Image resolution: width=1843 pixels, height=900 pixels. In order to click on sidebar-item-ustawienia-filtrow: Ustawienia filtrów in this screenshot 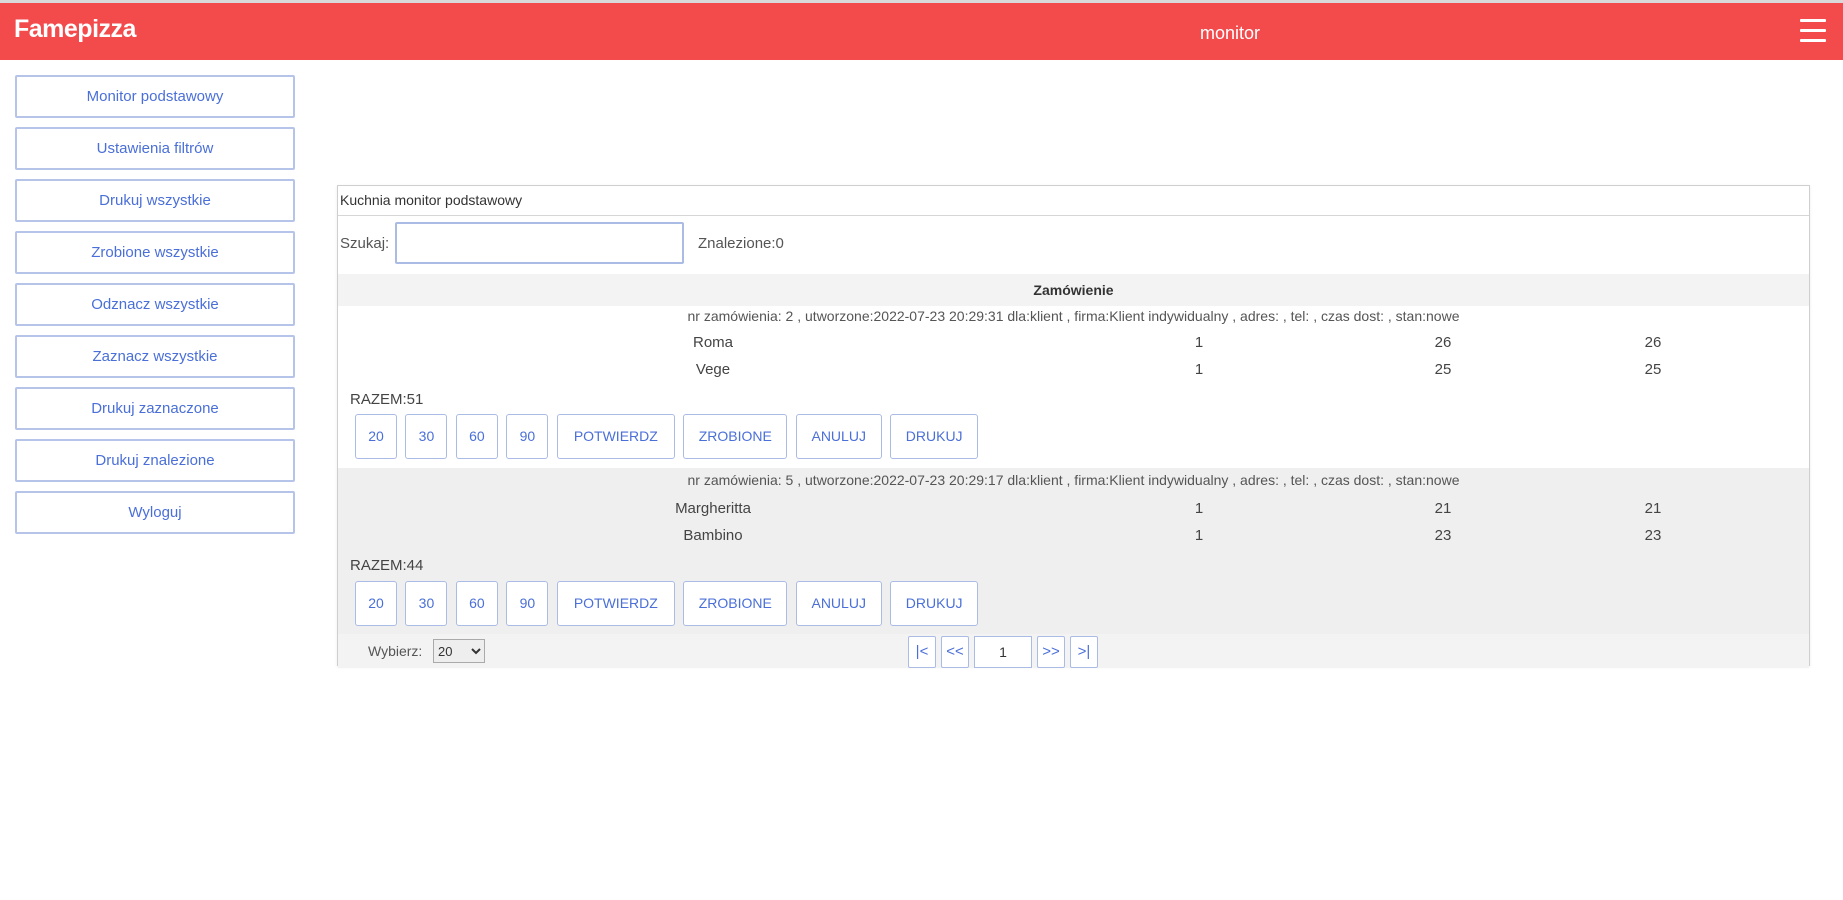, I will do `click(155, 148)`.